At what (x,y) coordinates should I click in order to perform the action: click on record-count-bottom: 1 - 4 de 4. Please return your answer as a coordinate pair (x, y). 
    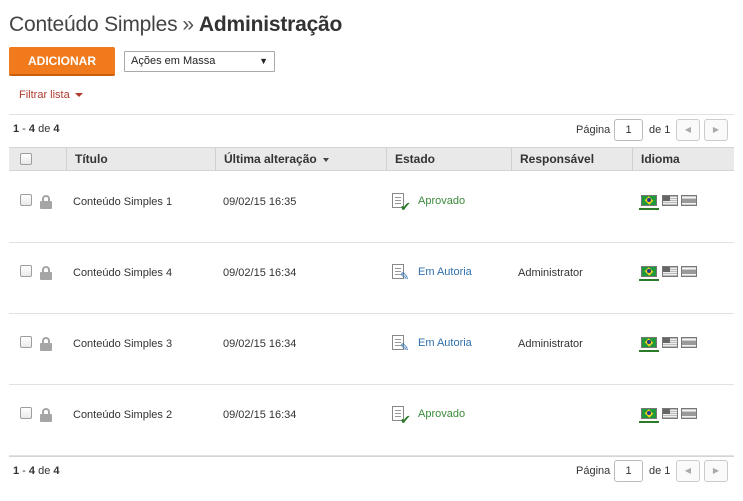
    Looking at the image, I should click on (36, 471).